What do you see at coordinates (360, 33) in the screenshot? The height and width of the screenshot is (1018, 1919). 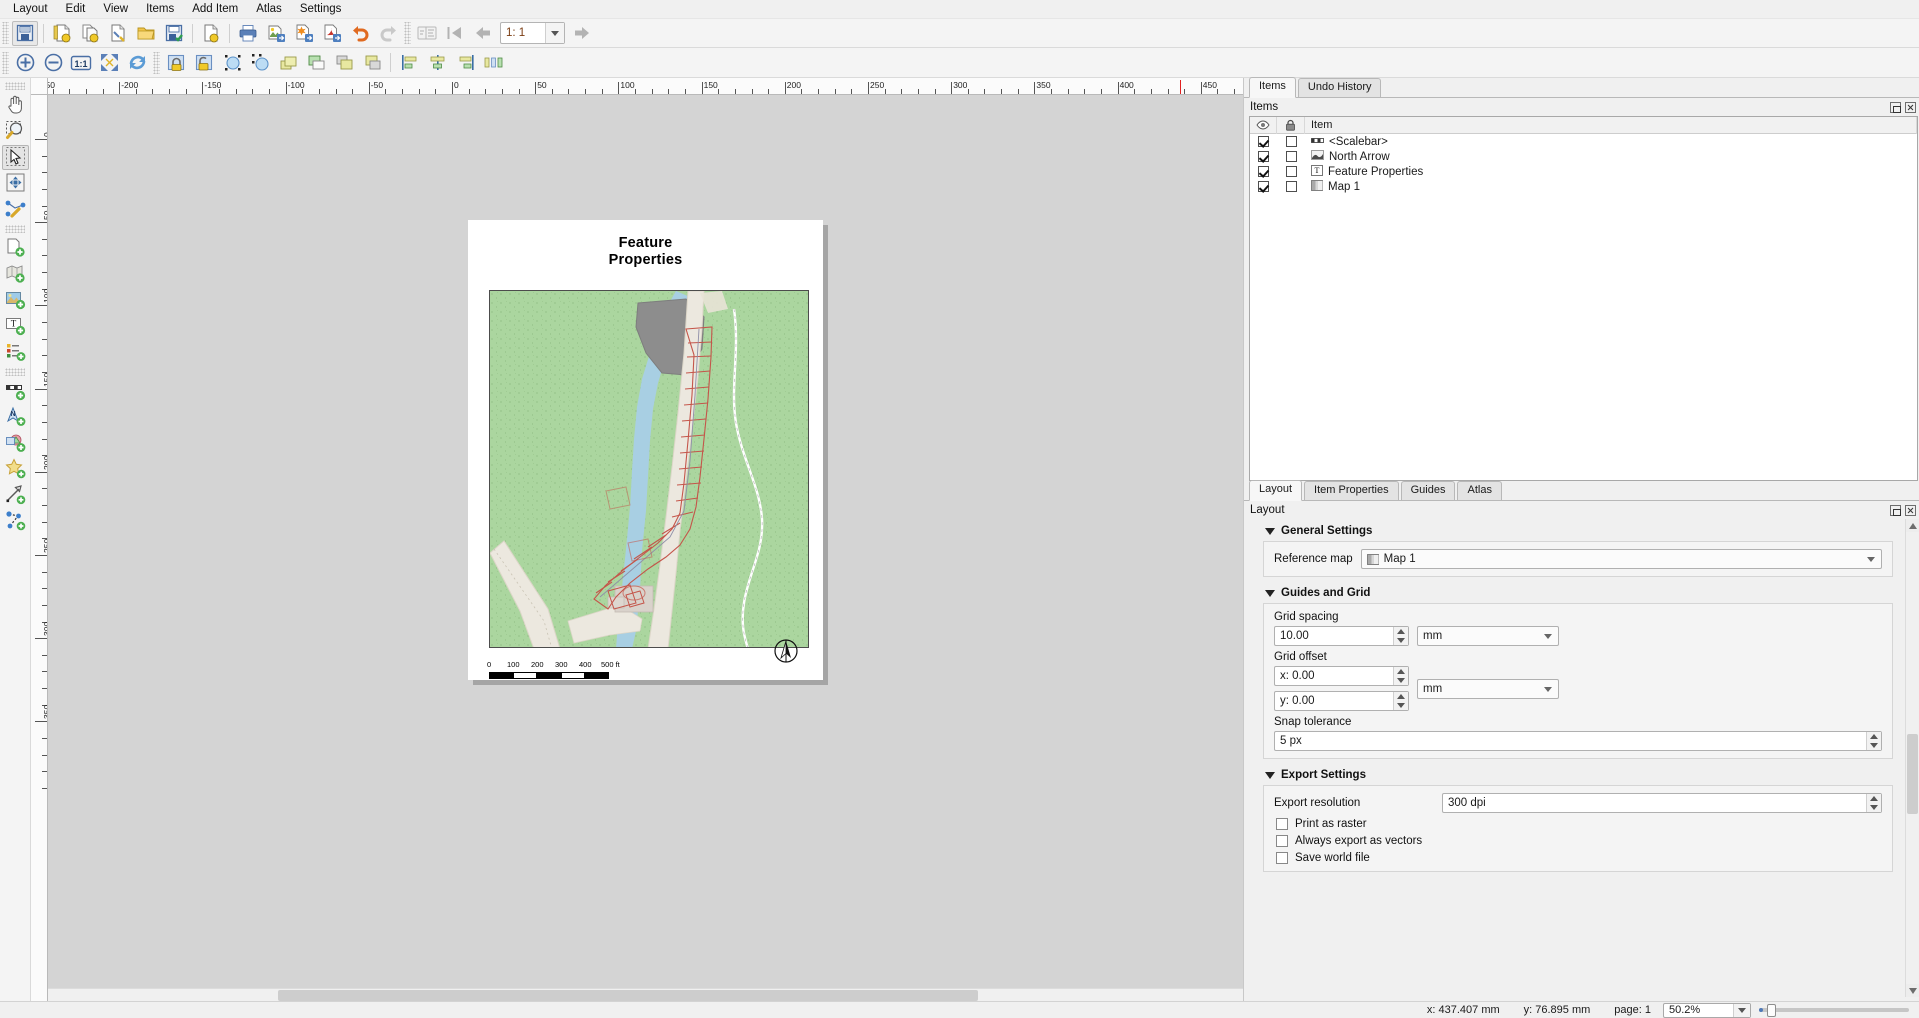 I see `undo-button` at bounding box center [360, 33].